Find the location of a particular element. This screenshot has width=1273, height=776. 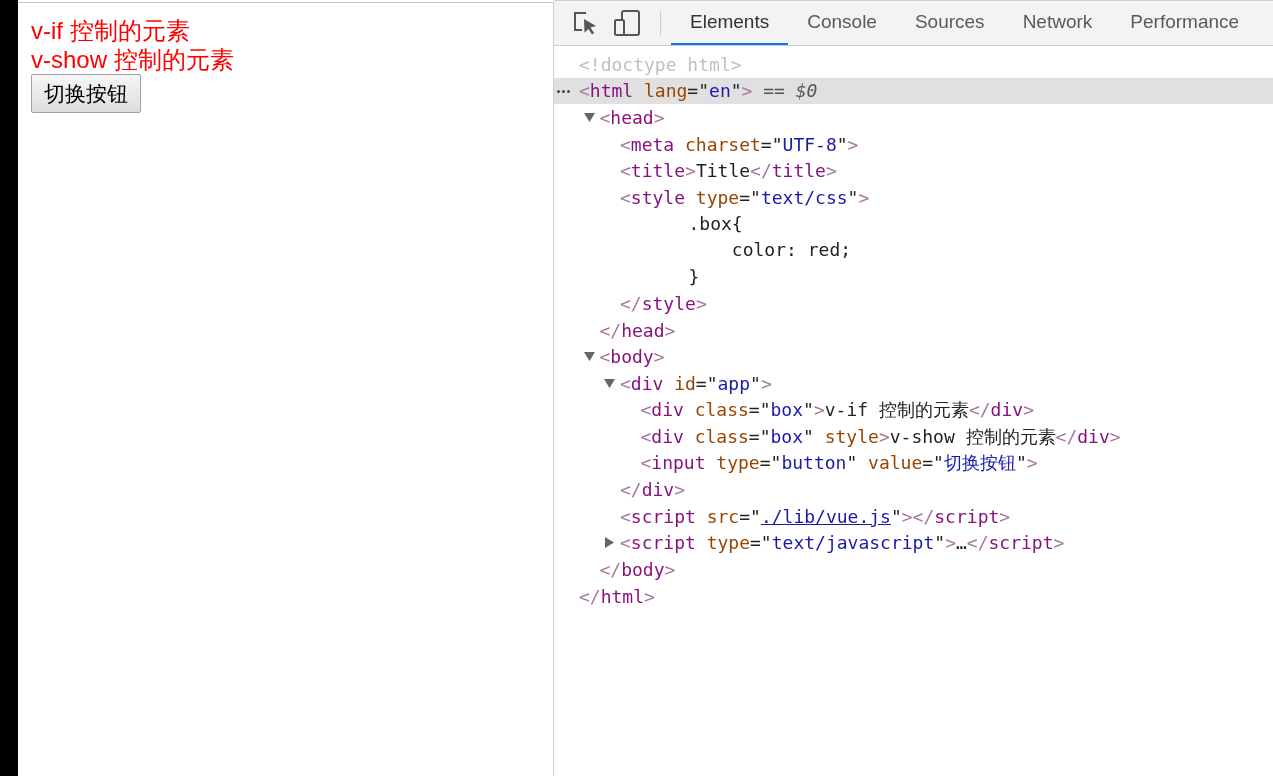

dom-line: <head> is located at coordinates (632, 117).